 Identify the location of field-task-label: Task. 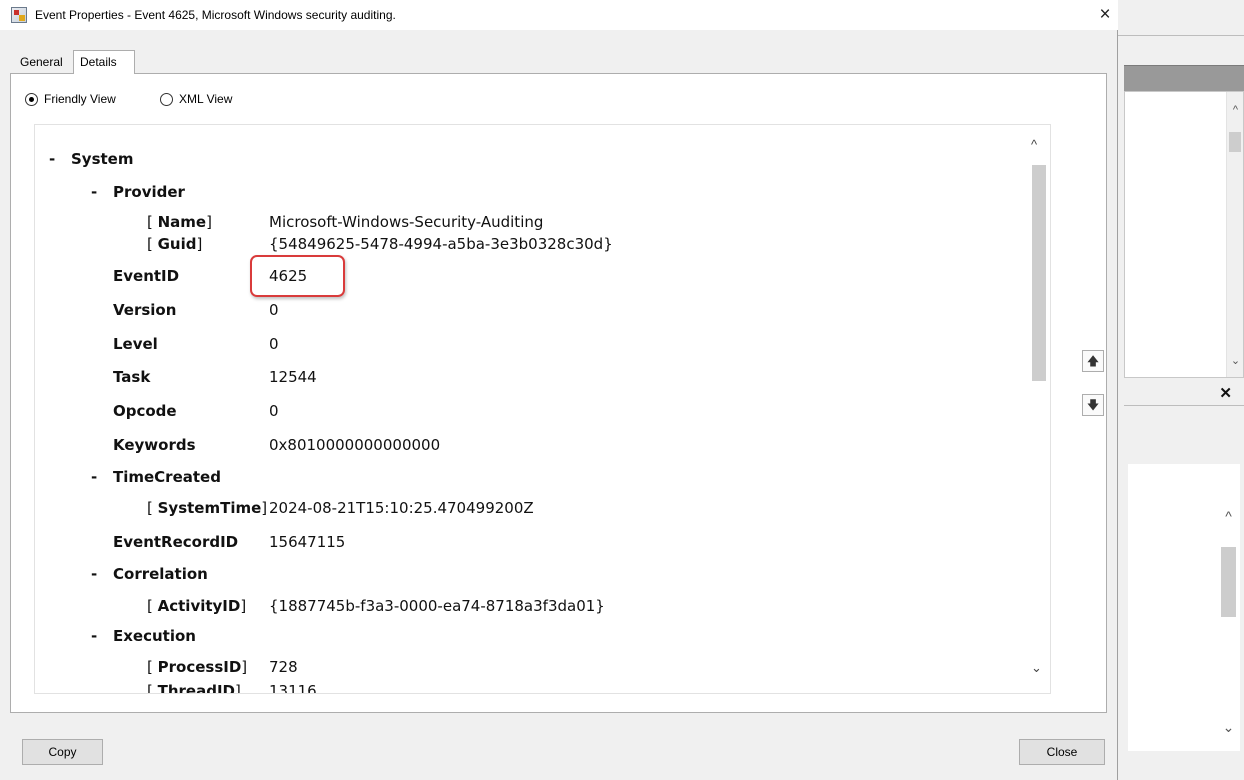
(132, 377).